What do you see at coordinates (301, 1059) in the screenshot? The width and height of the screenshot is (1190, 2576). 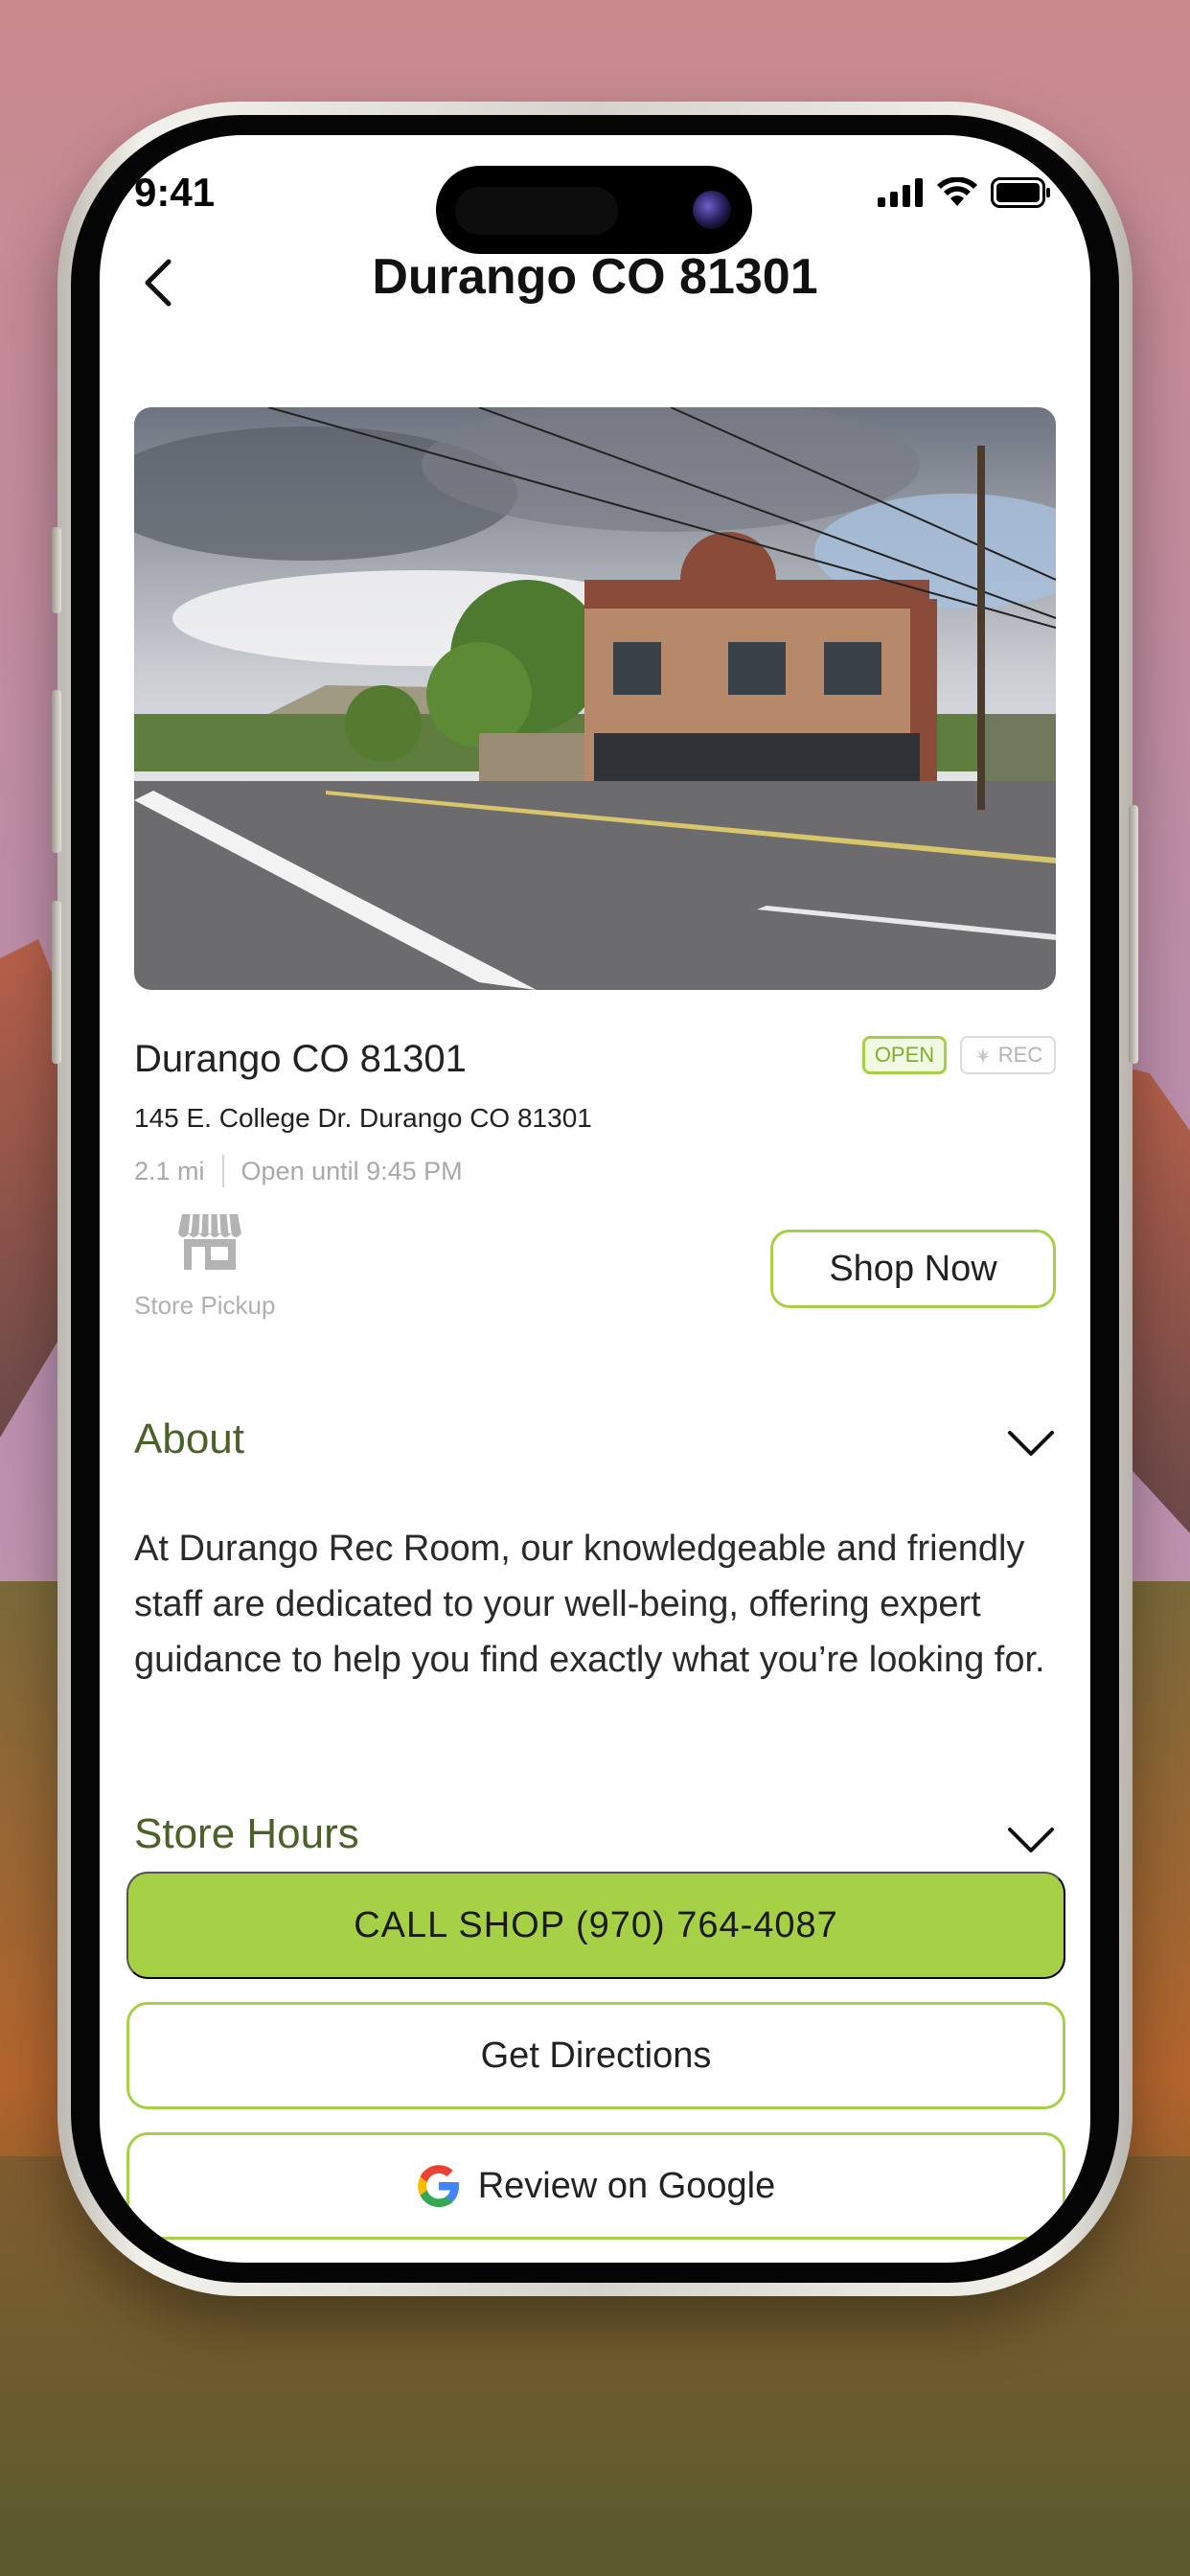 I see `store-name: Durango CO 81301` at bounding box center [301, 1059].